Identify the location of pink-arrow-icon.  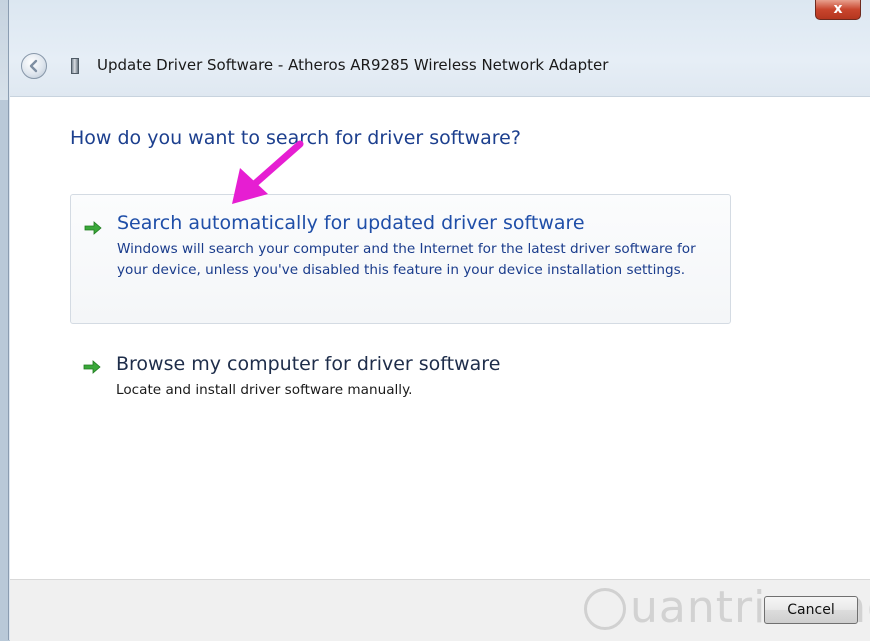
(268, 172).